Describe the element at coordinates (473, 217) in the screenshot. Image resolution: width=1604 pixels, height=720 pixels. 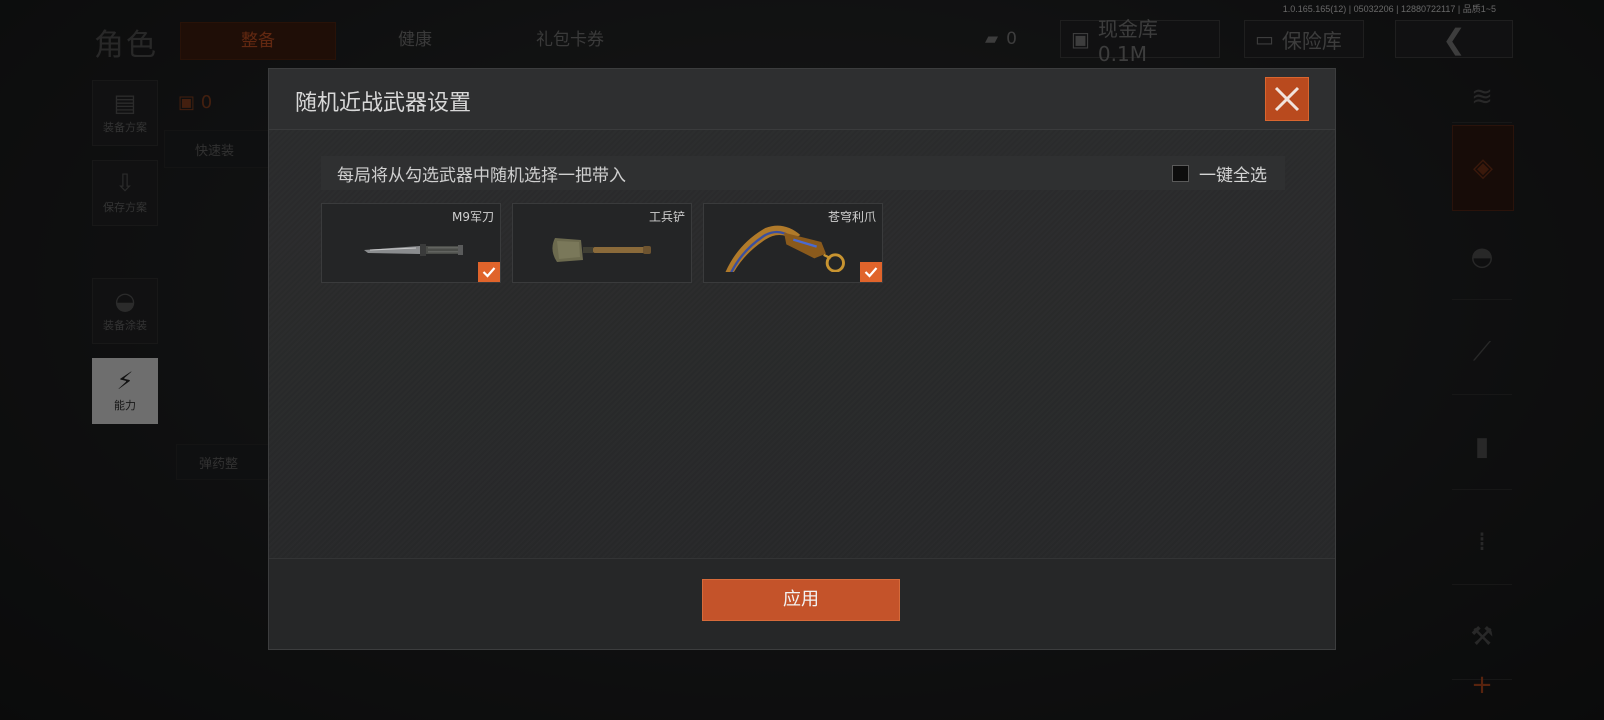
I see `weapon-name: M9军刀` at that location.